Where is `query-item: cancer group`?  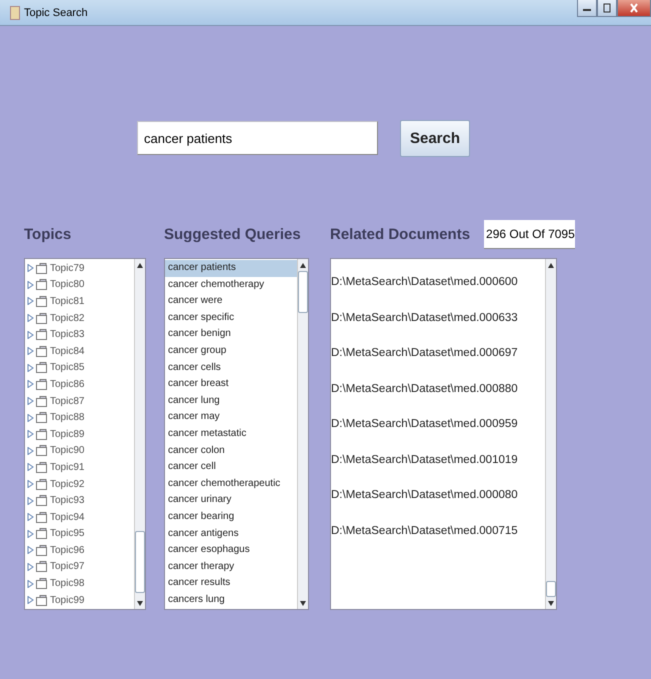 query-item: cancer group is located at coordinates (231, 351).